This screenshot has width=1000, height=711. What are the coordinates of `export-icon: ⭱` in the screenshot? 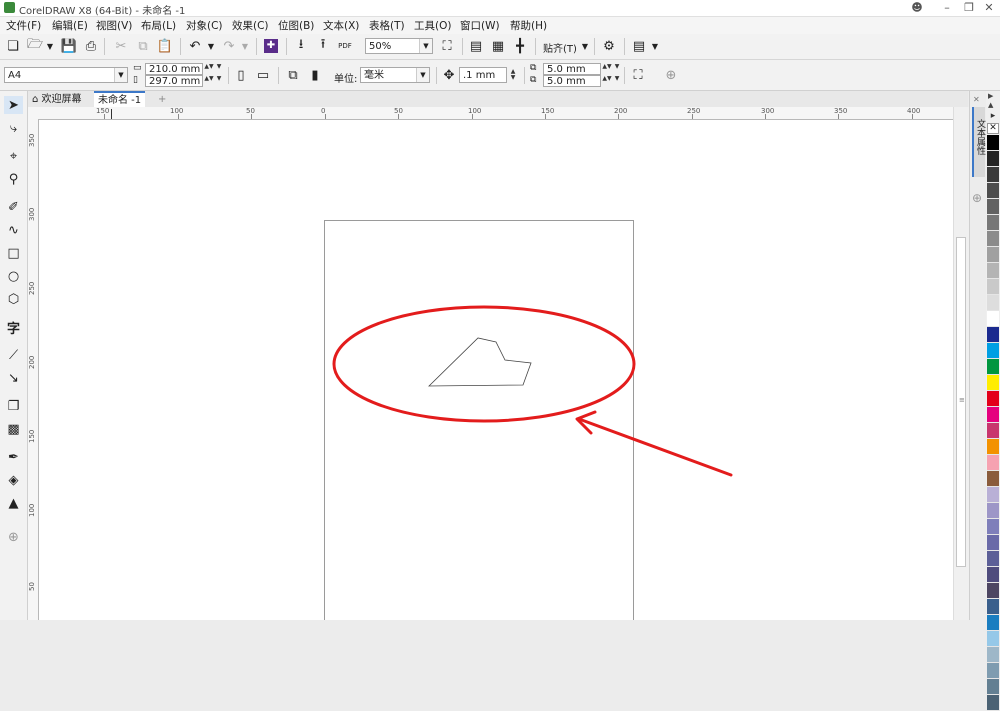 It's located at (323, 46).